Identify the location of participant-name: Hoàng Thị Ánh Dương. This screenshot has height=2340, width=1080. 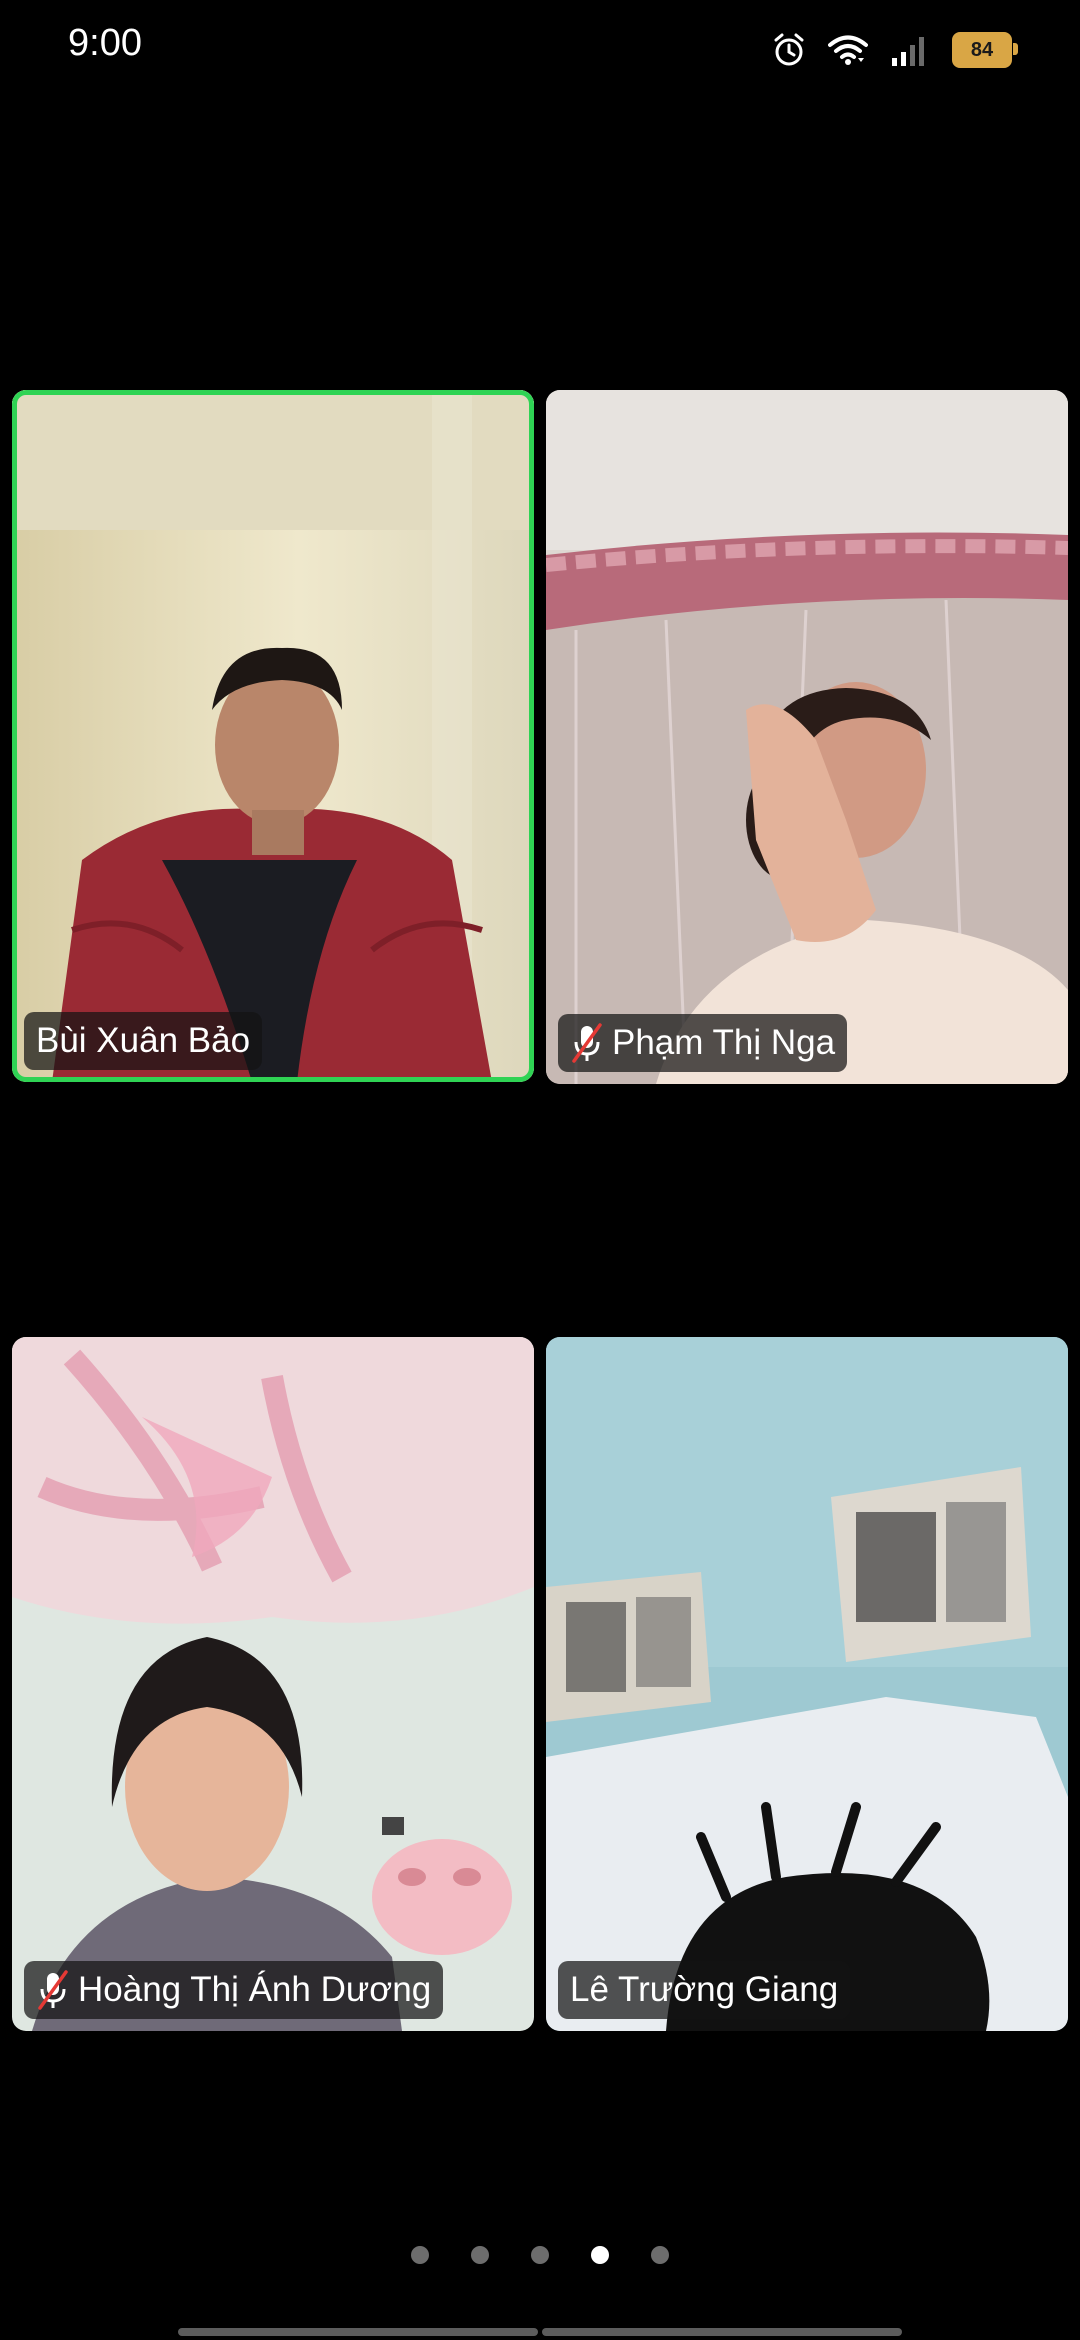
(255, 1989).